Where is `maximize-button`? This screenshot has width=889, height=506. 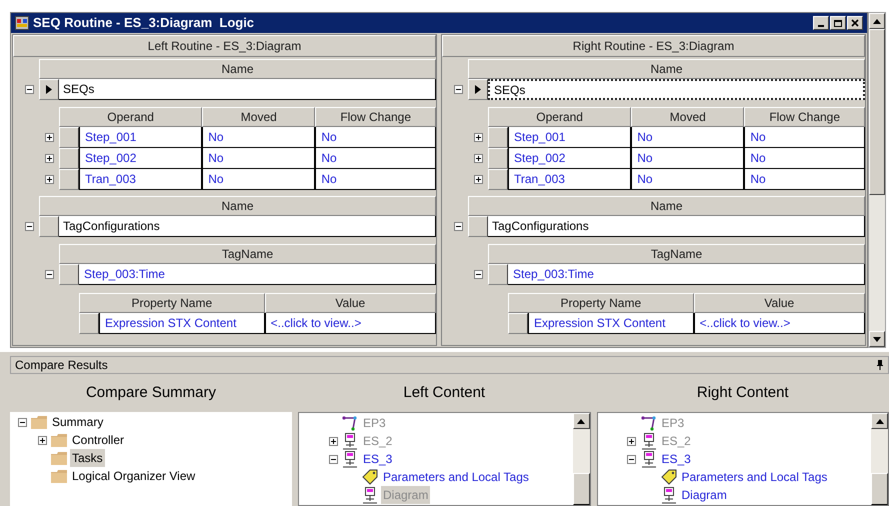
maximize-button is located at coordinates (838, 23).